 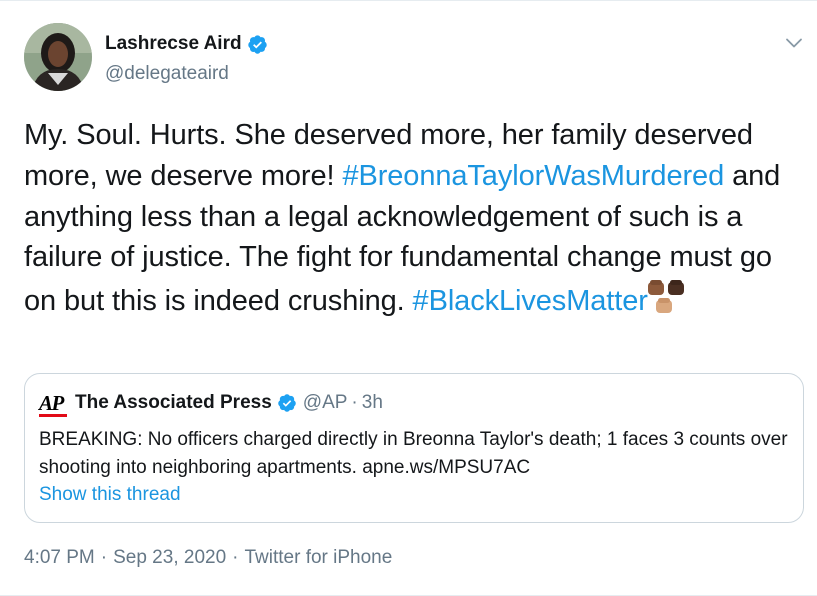 I want to click on raised-fists-emoji, so click(x=668, y=297).